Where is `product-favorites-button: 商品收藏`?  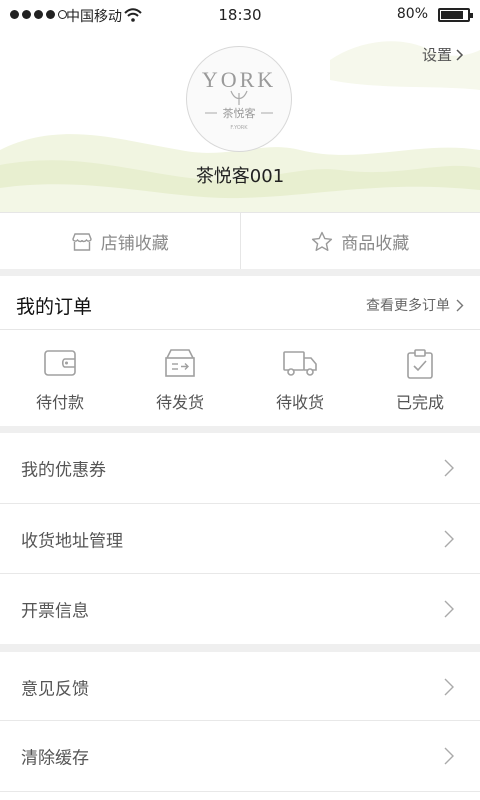 product-favorites-button: 商品收藏 is located at coordinates (359, 241).